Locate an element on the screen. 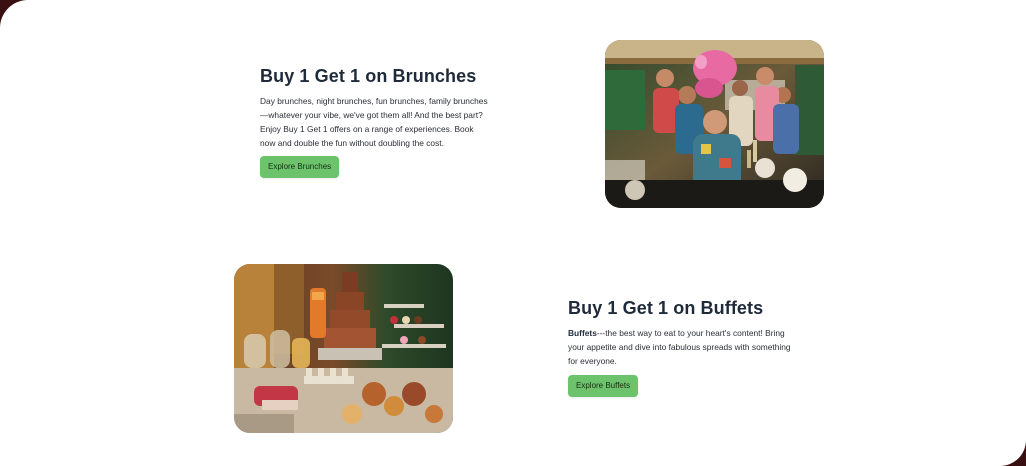  brunches-title: Buy 1 Get 1 on Brunches is located at coordinates (368, 76).